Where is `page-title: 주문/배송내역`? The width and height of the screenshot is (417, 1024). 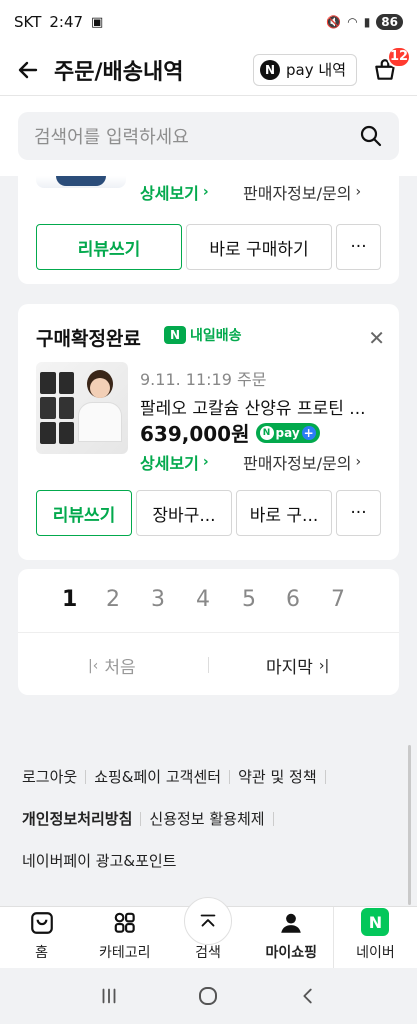
page-title: 주문/배송내역 is located at coordinates (119, 72).